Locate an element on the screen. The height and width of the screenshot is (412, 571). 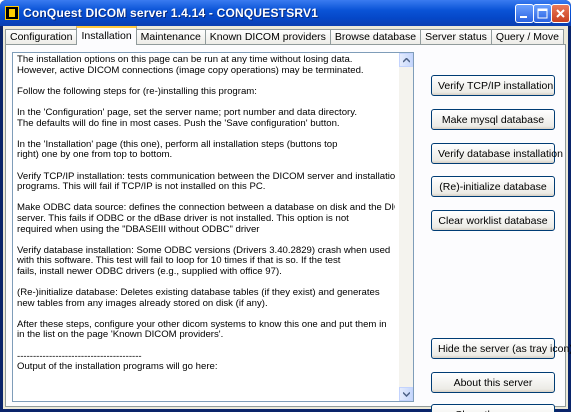
reinitialize-database-button: (Re)-initialize database is located at coordinates (493, 186).